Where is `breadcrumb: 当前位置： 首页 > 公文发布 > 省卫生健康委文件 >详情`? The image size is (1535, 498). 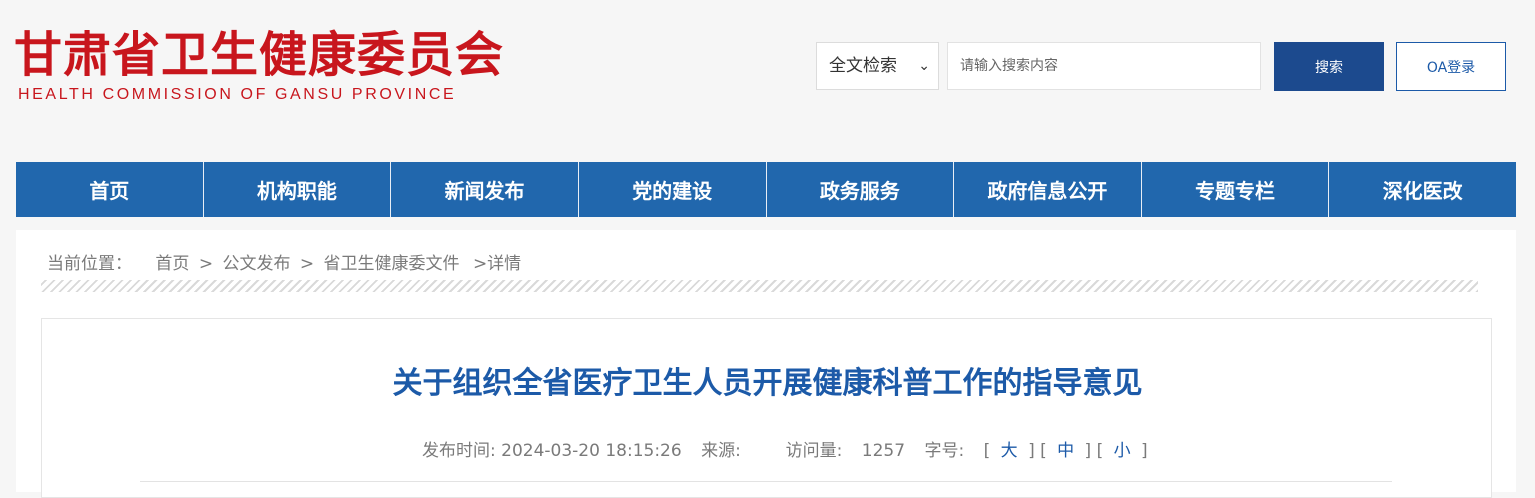 breadcrumb: 当前位置： 首页 > 公文发布 > 省卫生健康委文件 >详情 is located at coordinates (284, 261).